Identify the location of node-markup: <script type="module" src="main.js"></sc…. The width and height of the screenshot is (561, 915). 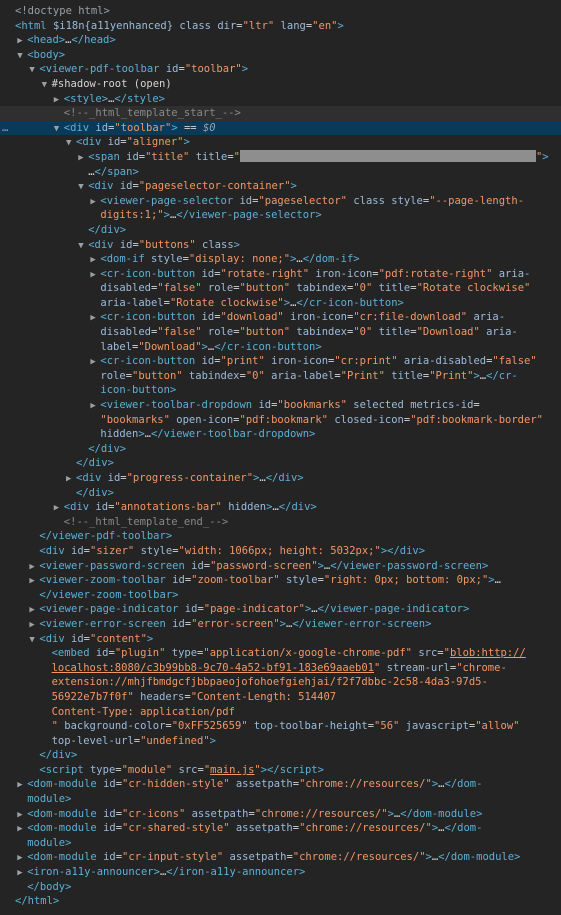
(181, 769).